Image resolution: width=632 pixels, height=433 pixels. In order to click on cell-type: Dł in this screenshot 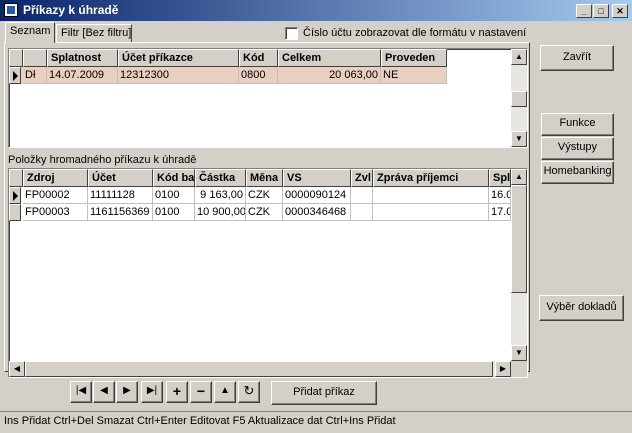, I will do `click(35, 75)`.